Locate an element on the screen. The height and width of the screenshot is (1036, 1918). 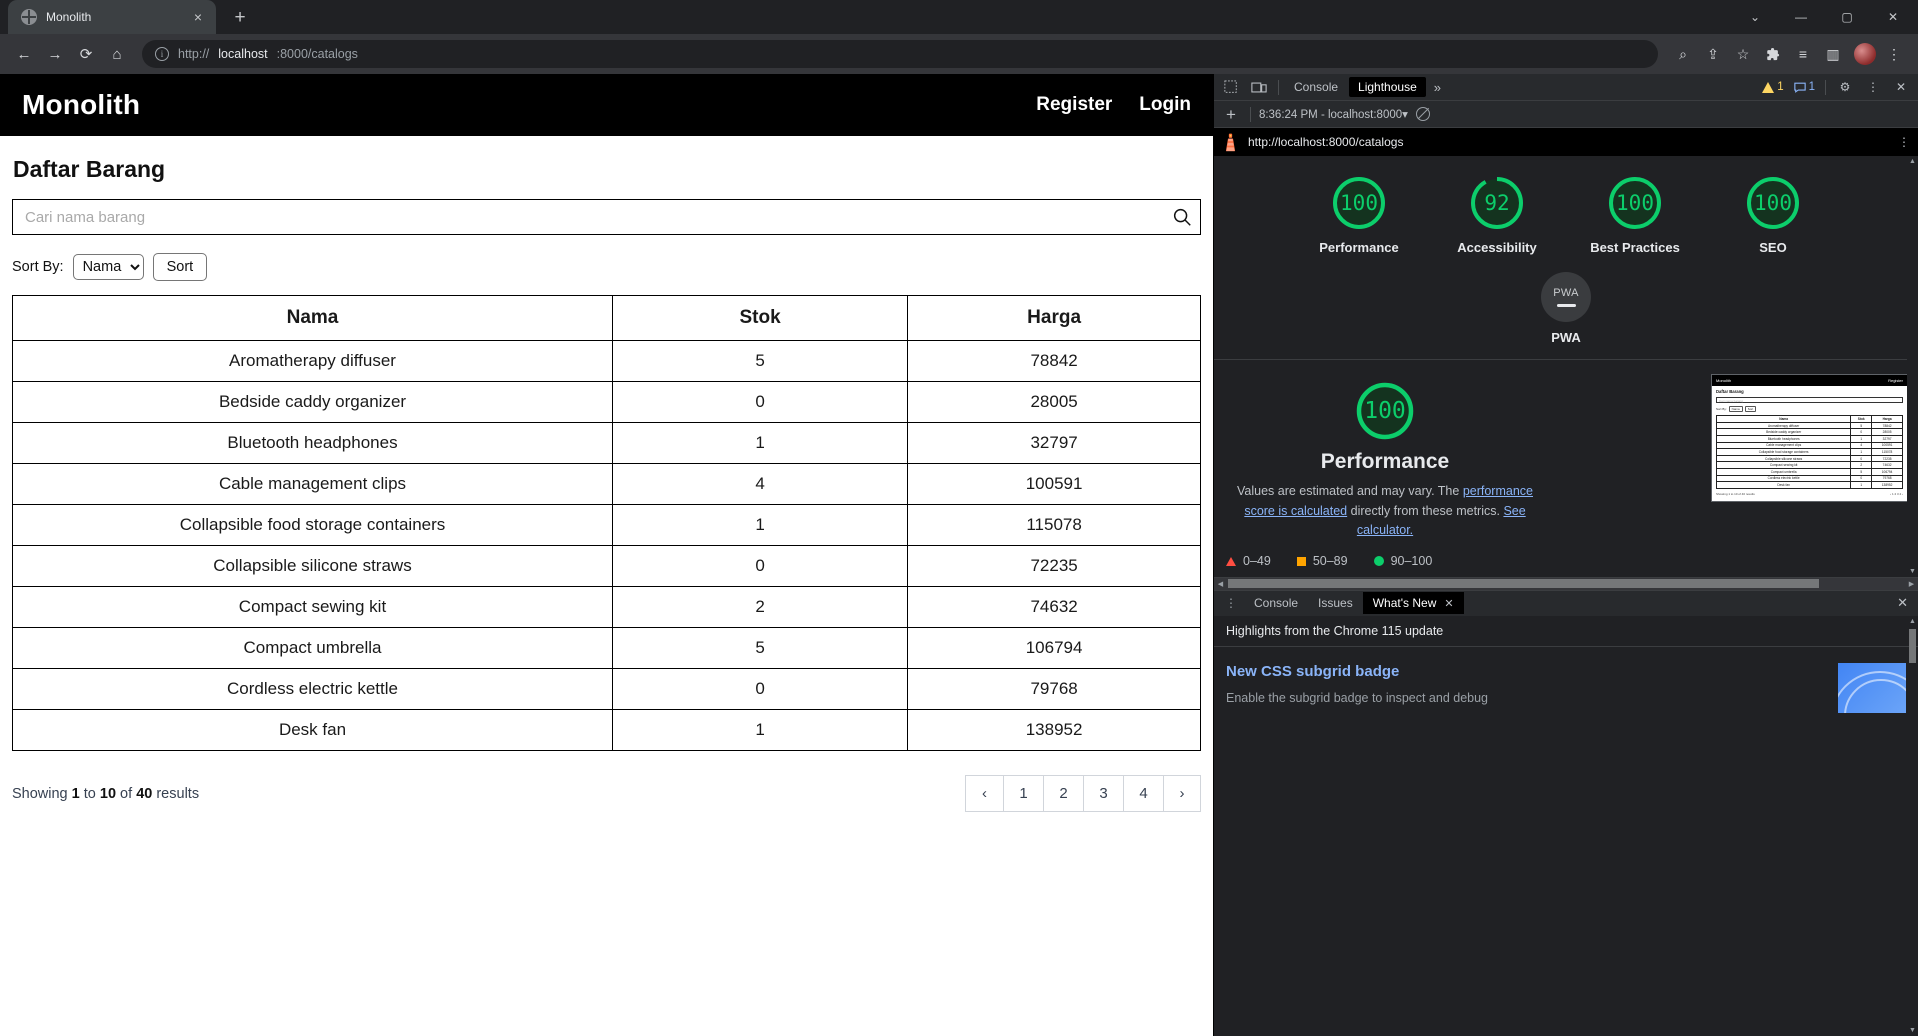
inspect-element-icon is located at coordinates (1231, 87).